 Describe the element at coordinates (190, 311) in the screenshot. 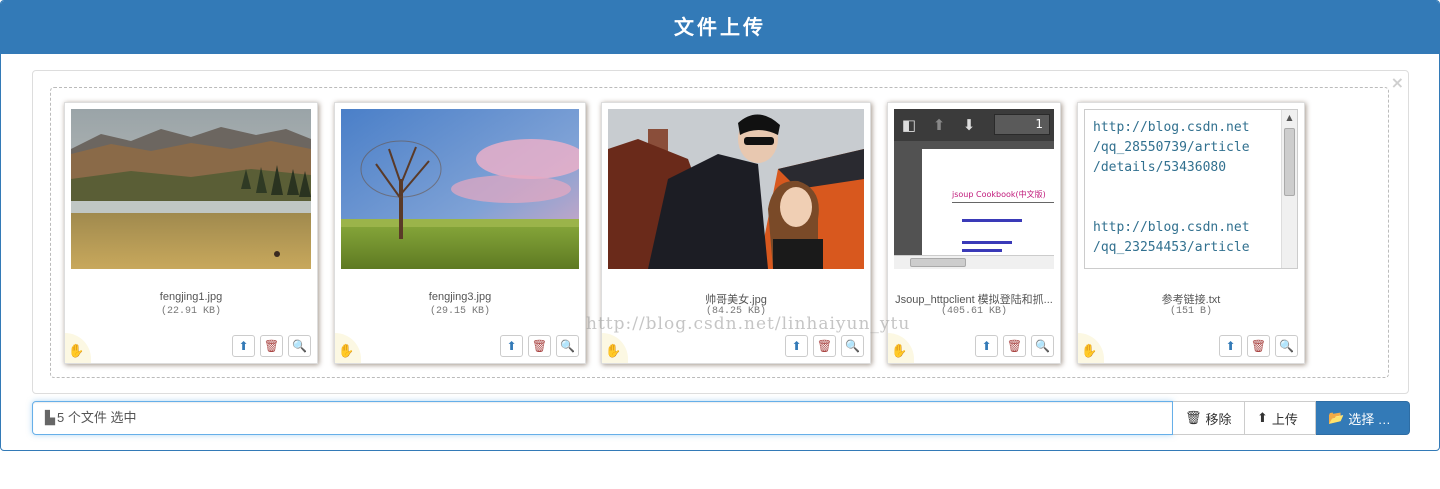

I see `file-size: (22.91 KB)` at that location.